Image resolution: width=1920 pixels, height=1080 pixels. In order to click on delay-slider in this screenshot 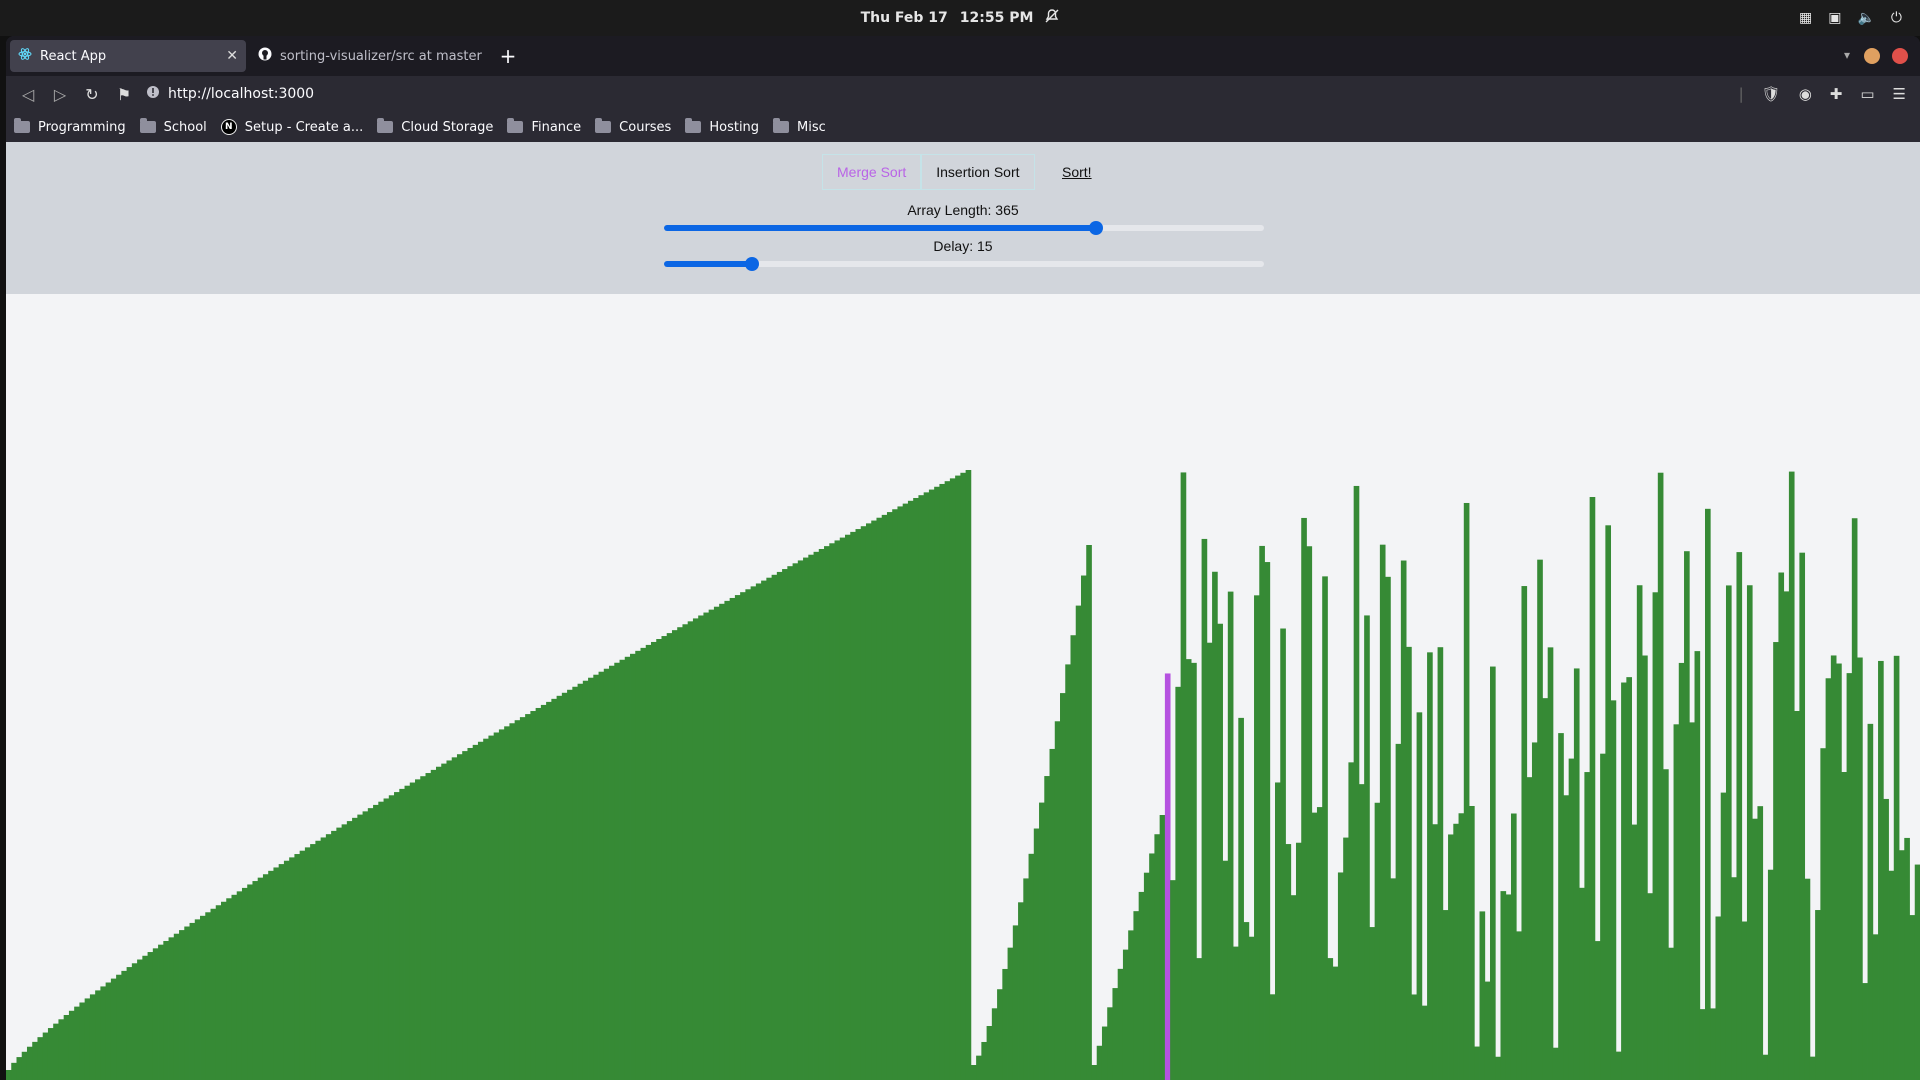, I will do `click(964, 264)`.